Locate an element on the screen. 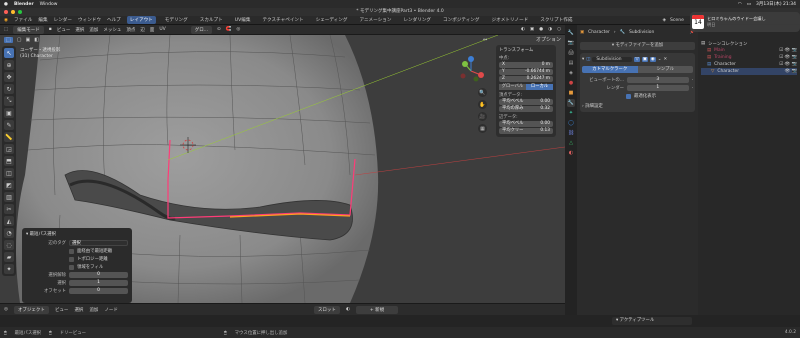 The width and height of the screenshot is (800, 338). edge-bevel-field: 平均ベベル 0.00 is located at coordinates (526, 124).